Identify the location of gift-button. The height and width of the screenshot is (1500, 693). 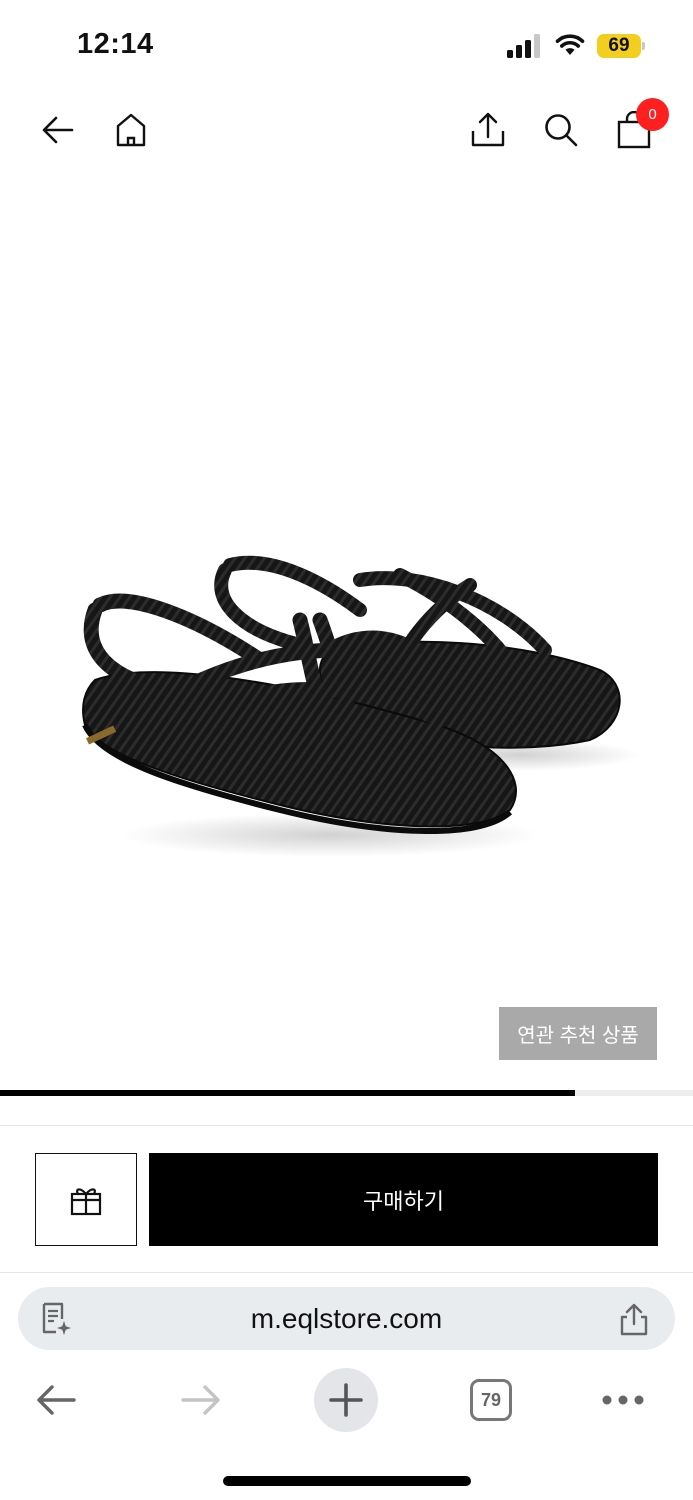
(86, 1199).